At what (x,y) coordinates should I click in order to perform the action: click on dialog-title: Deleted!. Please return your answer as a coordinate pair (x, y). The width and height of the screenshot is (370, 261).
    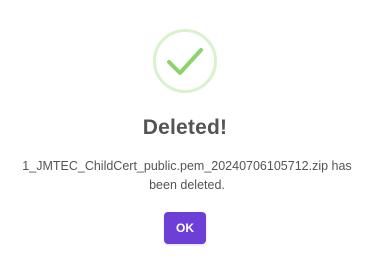
    Looking at the image, I should click on (185, 127).